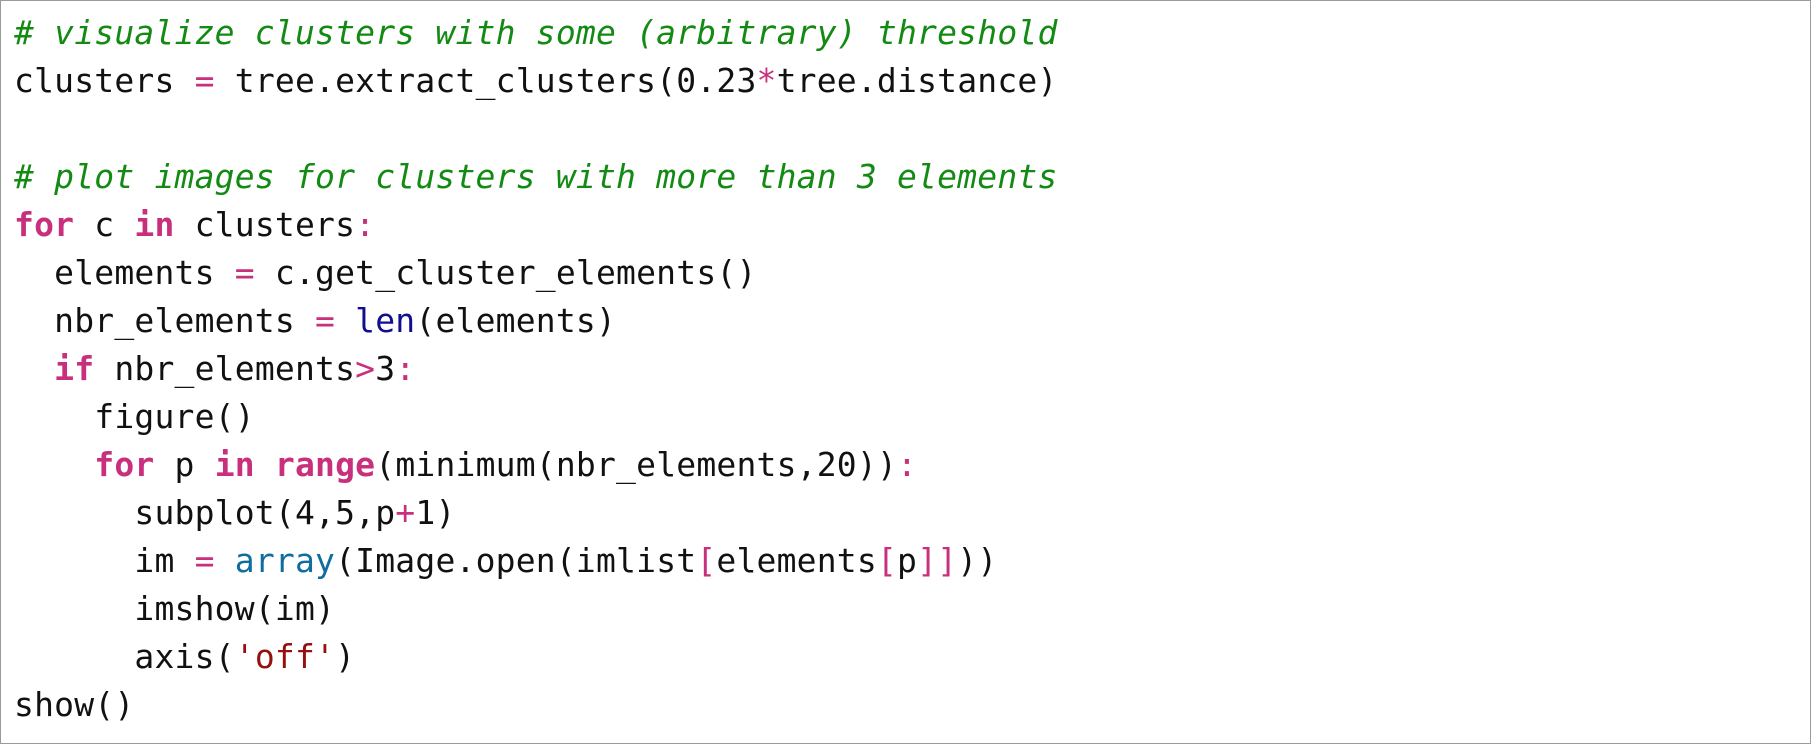  I want to click on code-token-txt: )), so click(977, 560).